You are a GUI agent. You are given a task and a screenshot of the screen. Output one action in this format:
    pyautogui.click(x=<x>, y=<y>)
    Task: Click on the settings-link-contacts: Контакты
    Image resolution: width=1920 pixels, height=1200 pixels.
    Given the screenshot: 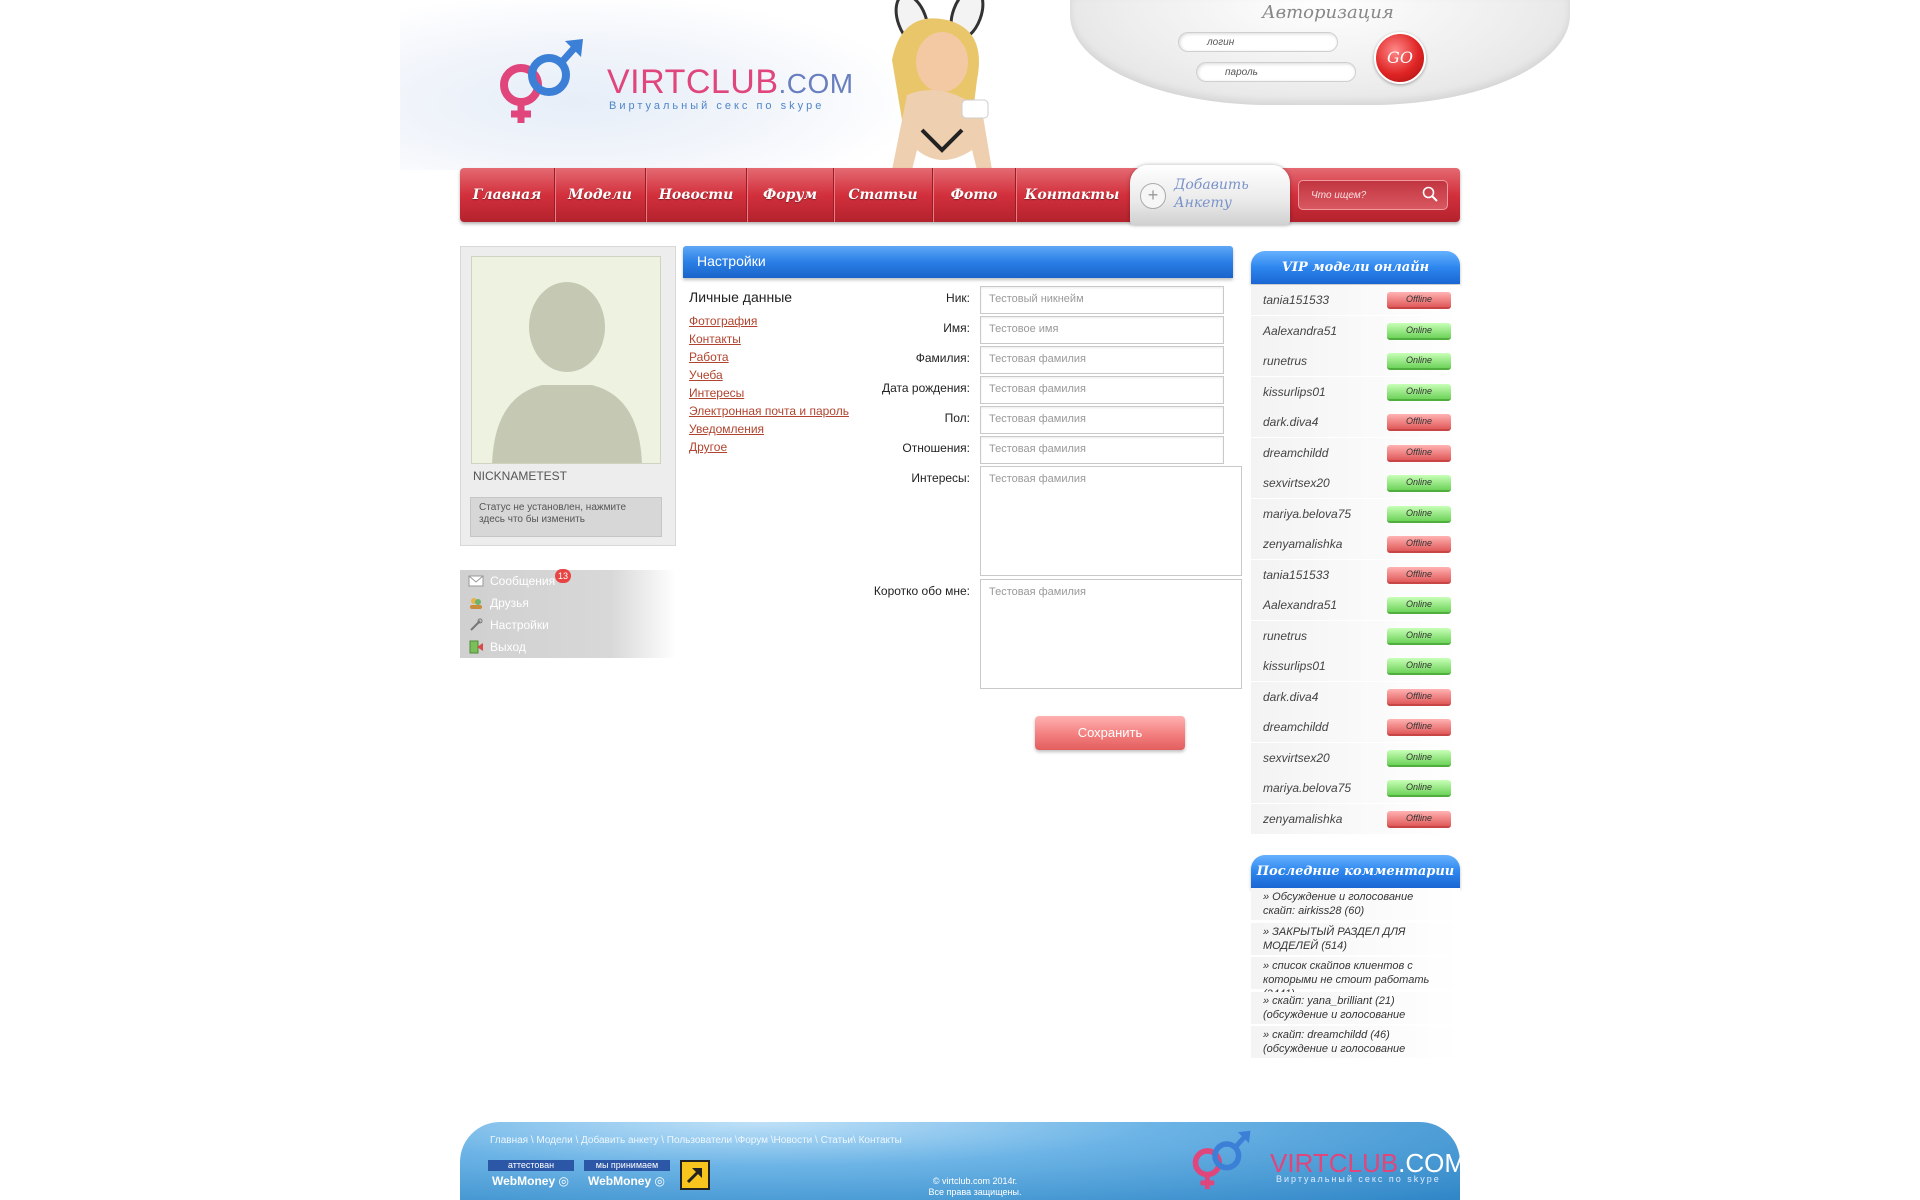 What is the action you would take?
    pyautogui.click(x=715, y=339)
    